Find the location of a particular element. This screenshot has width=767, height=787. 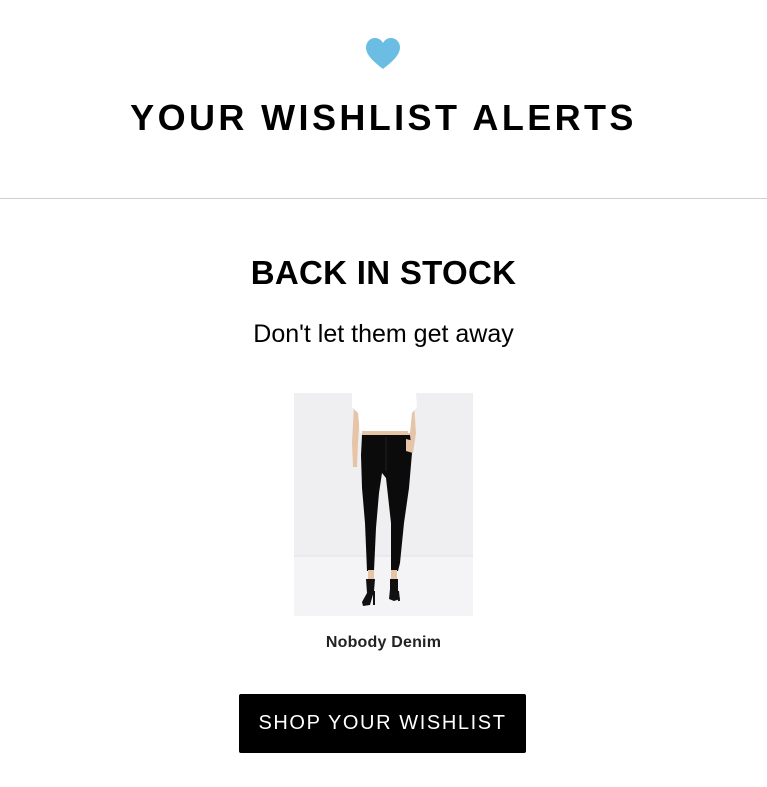

heart-icon is located at coordinates (383, 55).